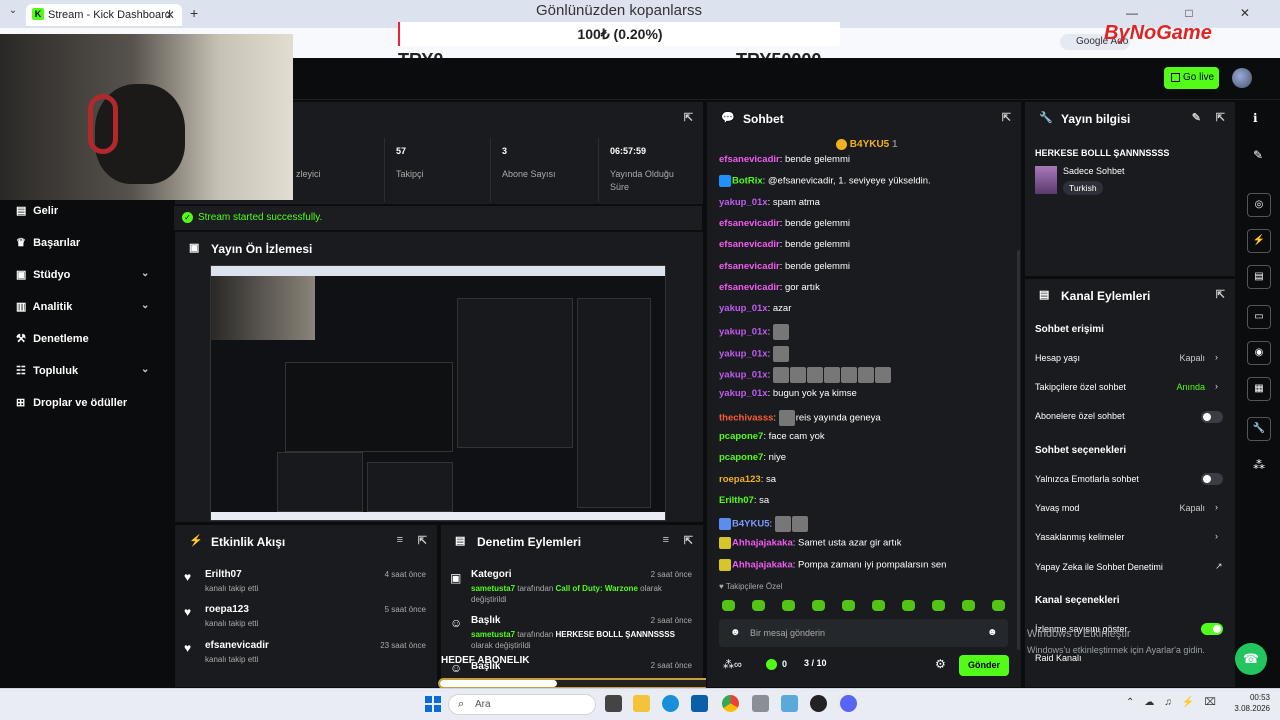  I want to click on chat-username: thechivasss, so click(746, 417).